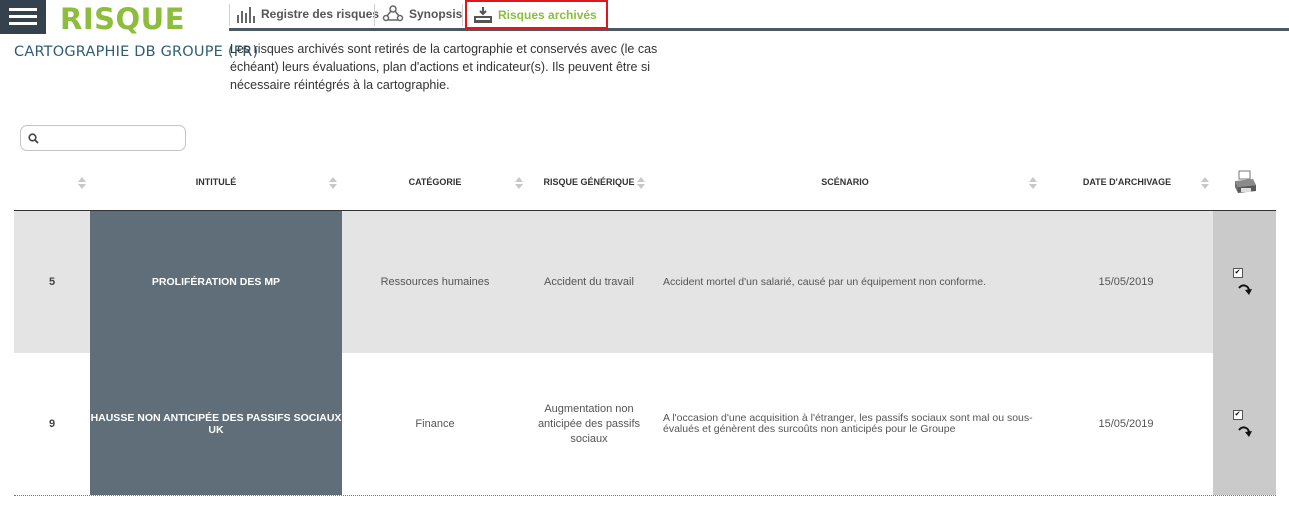 This screenshot has height=505, width=1289. Describe the element at coordinates (589, 182) in the screenshot. I see `column-header-risque-generique: RISQUE GÉNÉRIQUE` at that location.